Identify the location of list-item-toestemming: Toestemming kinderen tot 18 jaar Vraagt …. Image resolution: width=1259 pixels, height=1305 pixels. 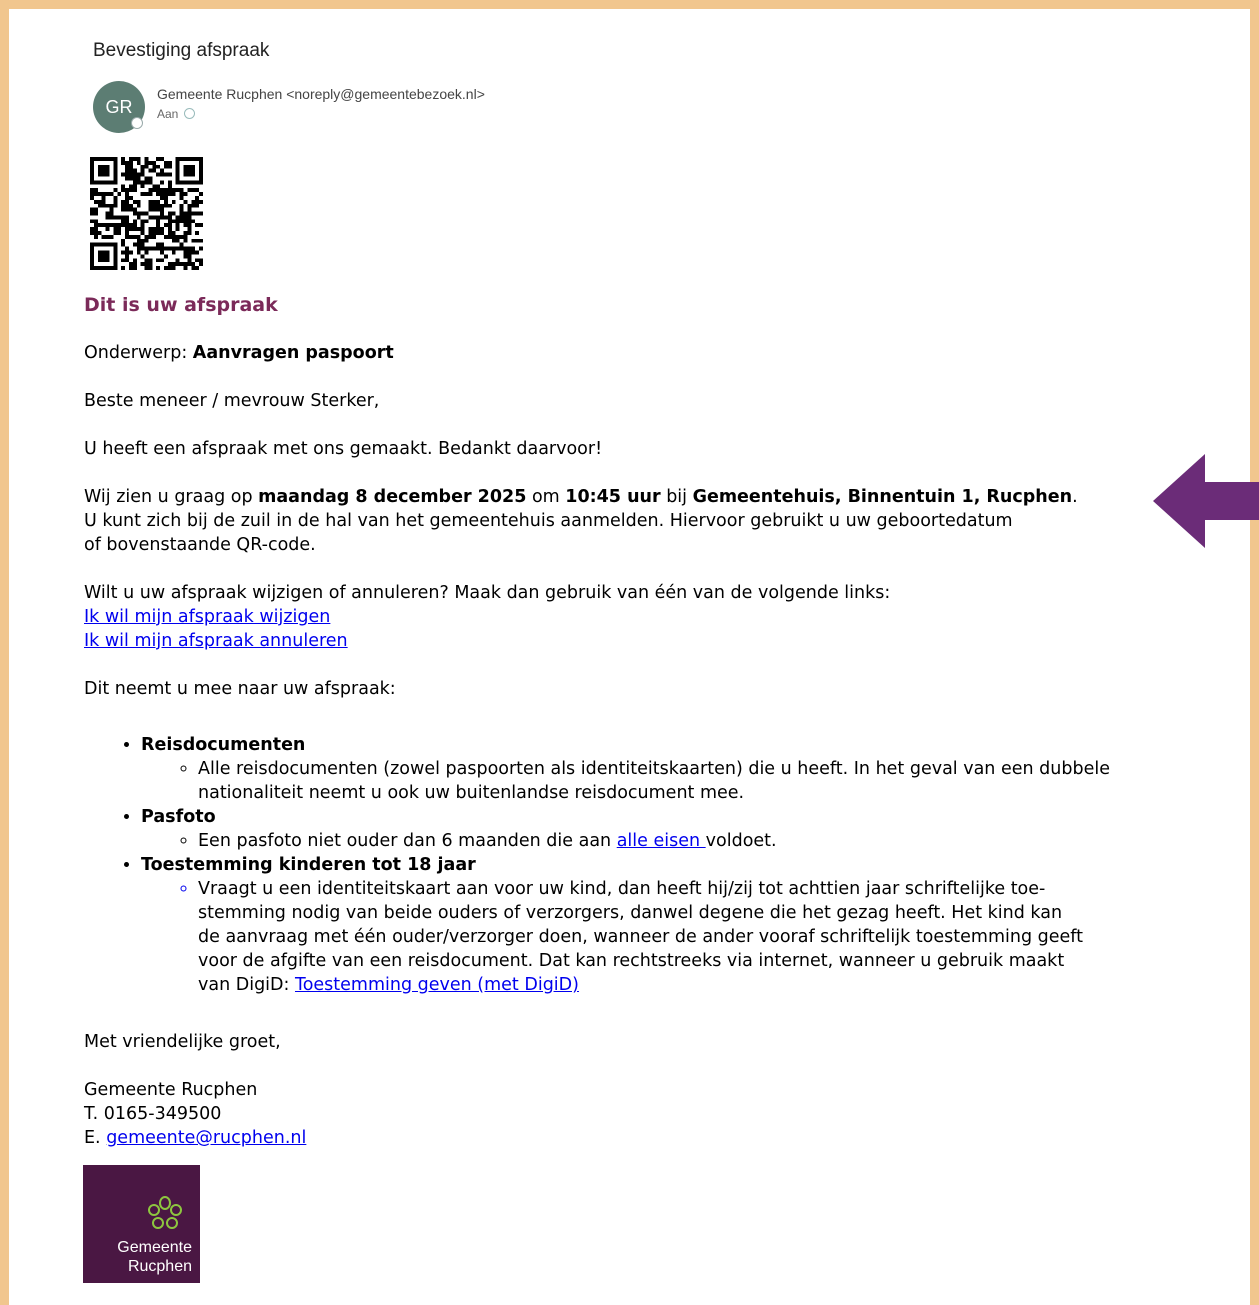
(650, 925).